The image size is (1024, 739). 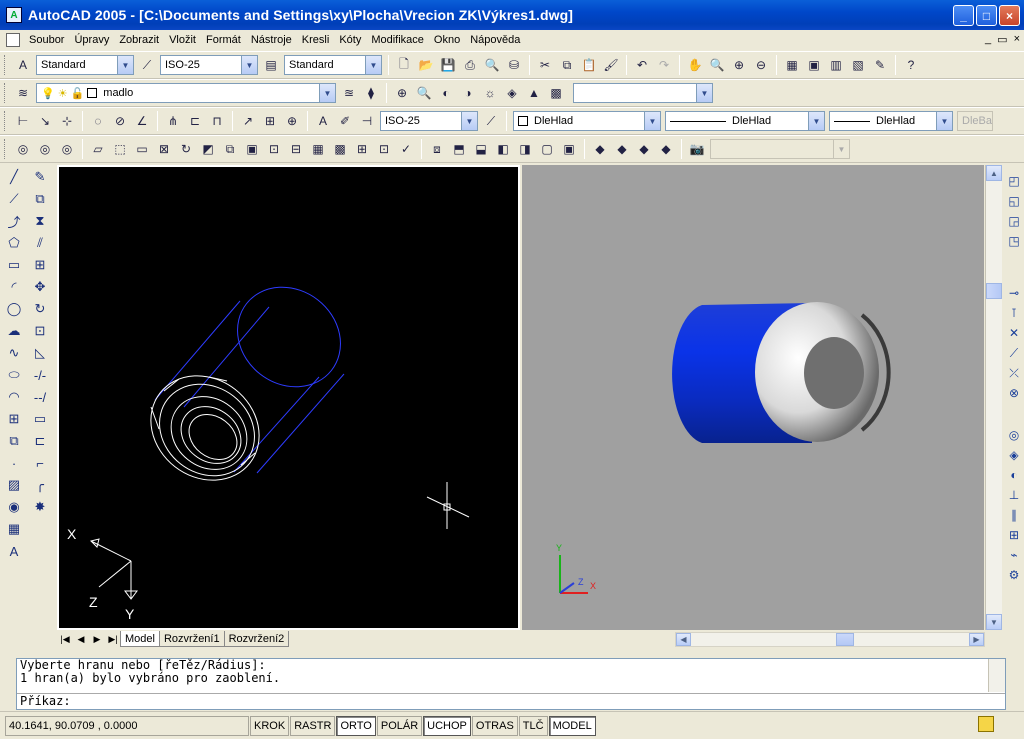 I want to click on intersect-icon: ◎, so click(x=67, y=149).